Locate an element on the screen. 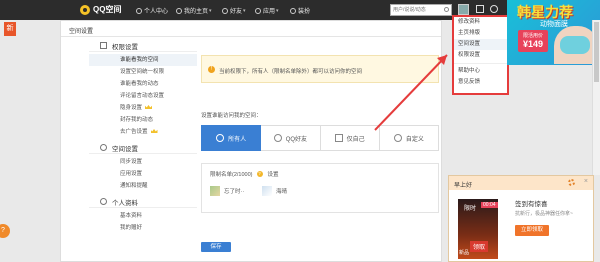 This screenshot has height=262, width=600. help-icon: ? is located at coordinates (259, 174).